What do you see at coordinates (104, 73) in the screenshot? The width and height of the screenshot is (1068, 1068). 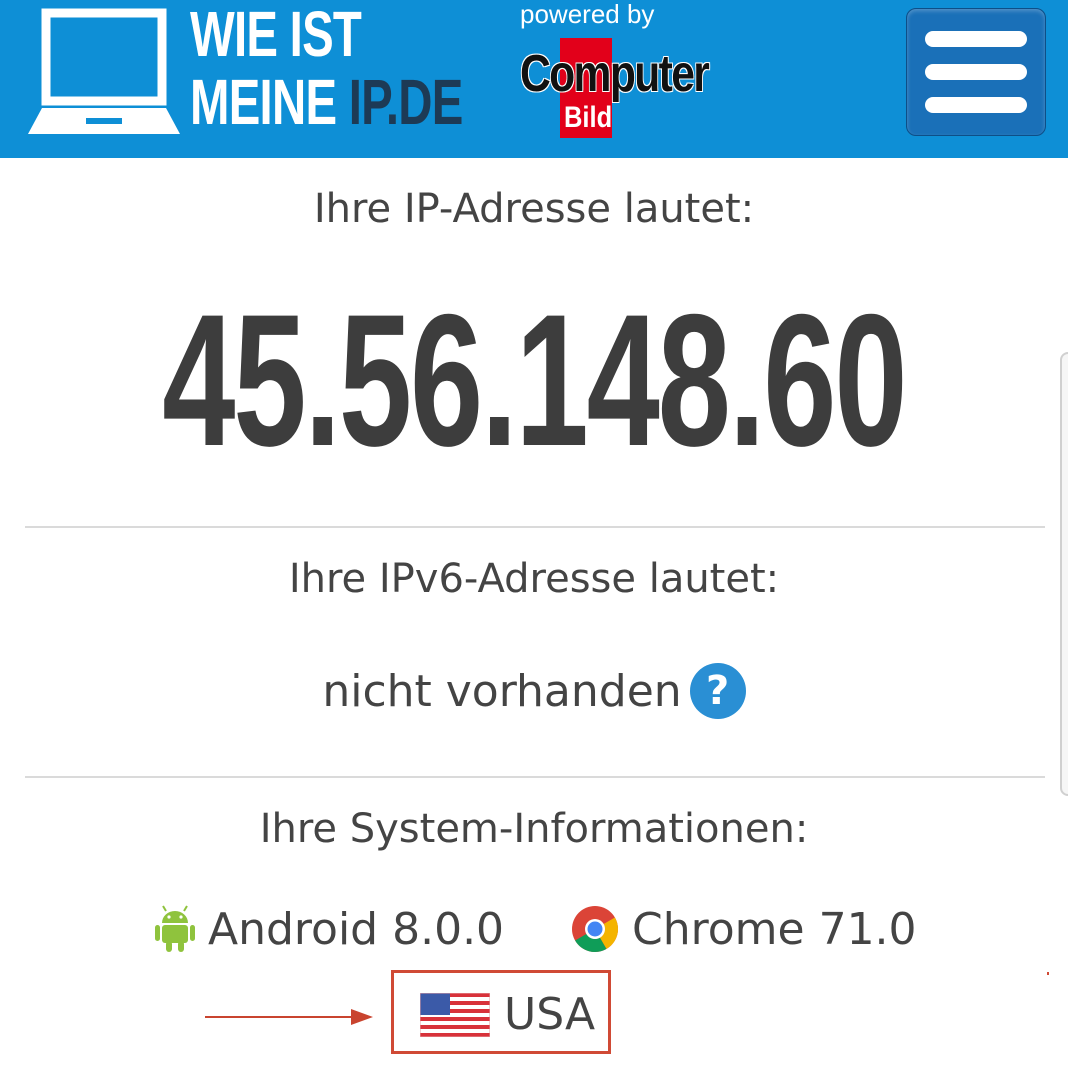 I see `laptop-icon` at bounding box center [104, 73].